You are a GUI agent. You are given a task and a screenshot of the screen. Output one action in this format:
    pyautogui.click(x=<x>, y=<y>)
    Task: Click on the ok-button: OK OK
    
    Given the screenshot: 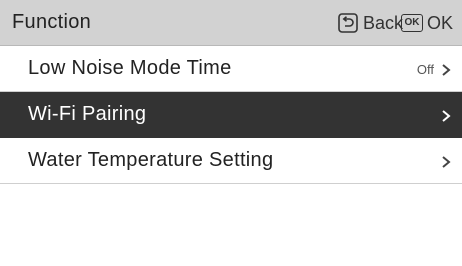 What is the action you would take?
    pyautogui.click(x=427, y=23)
    